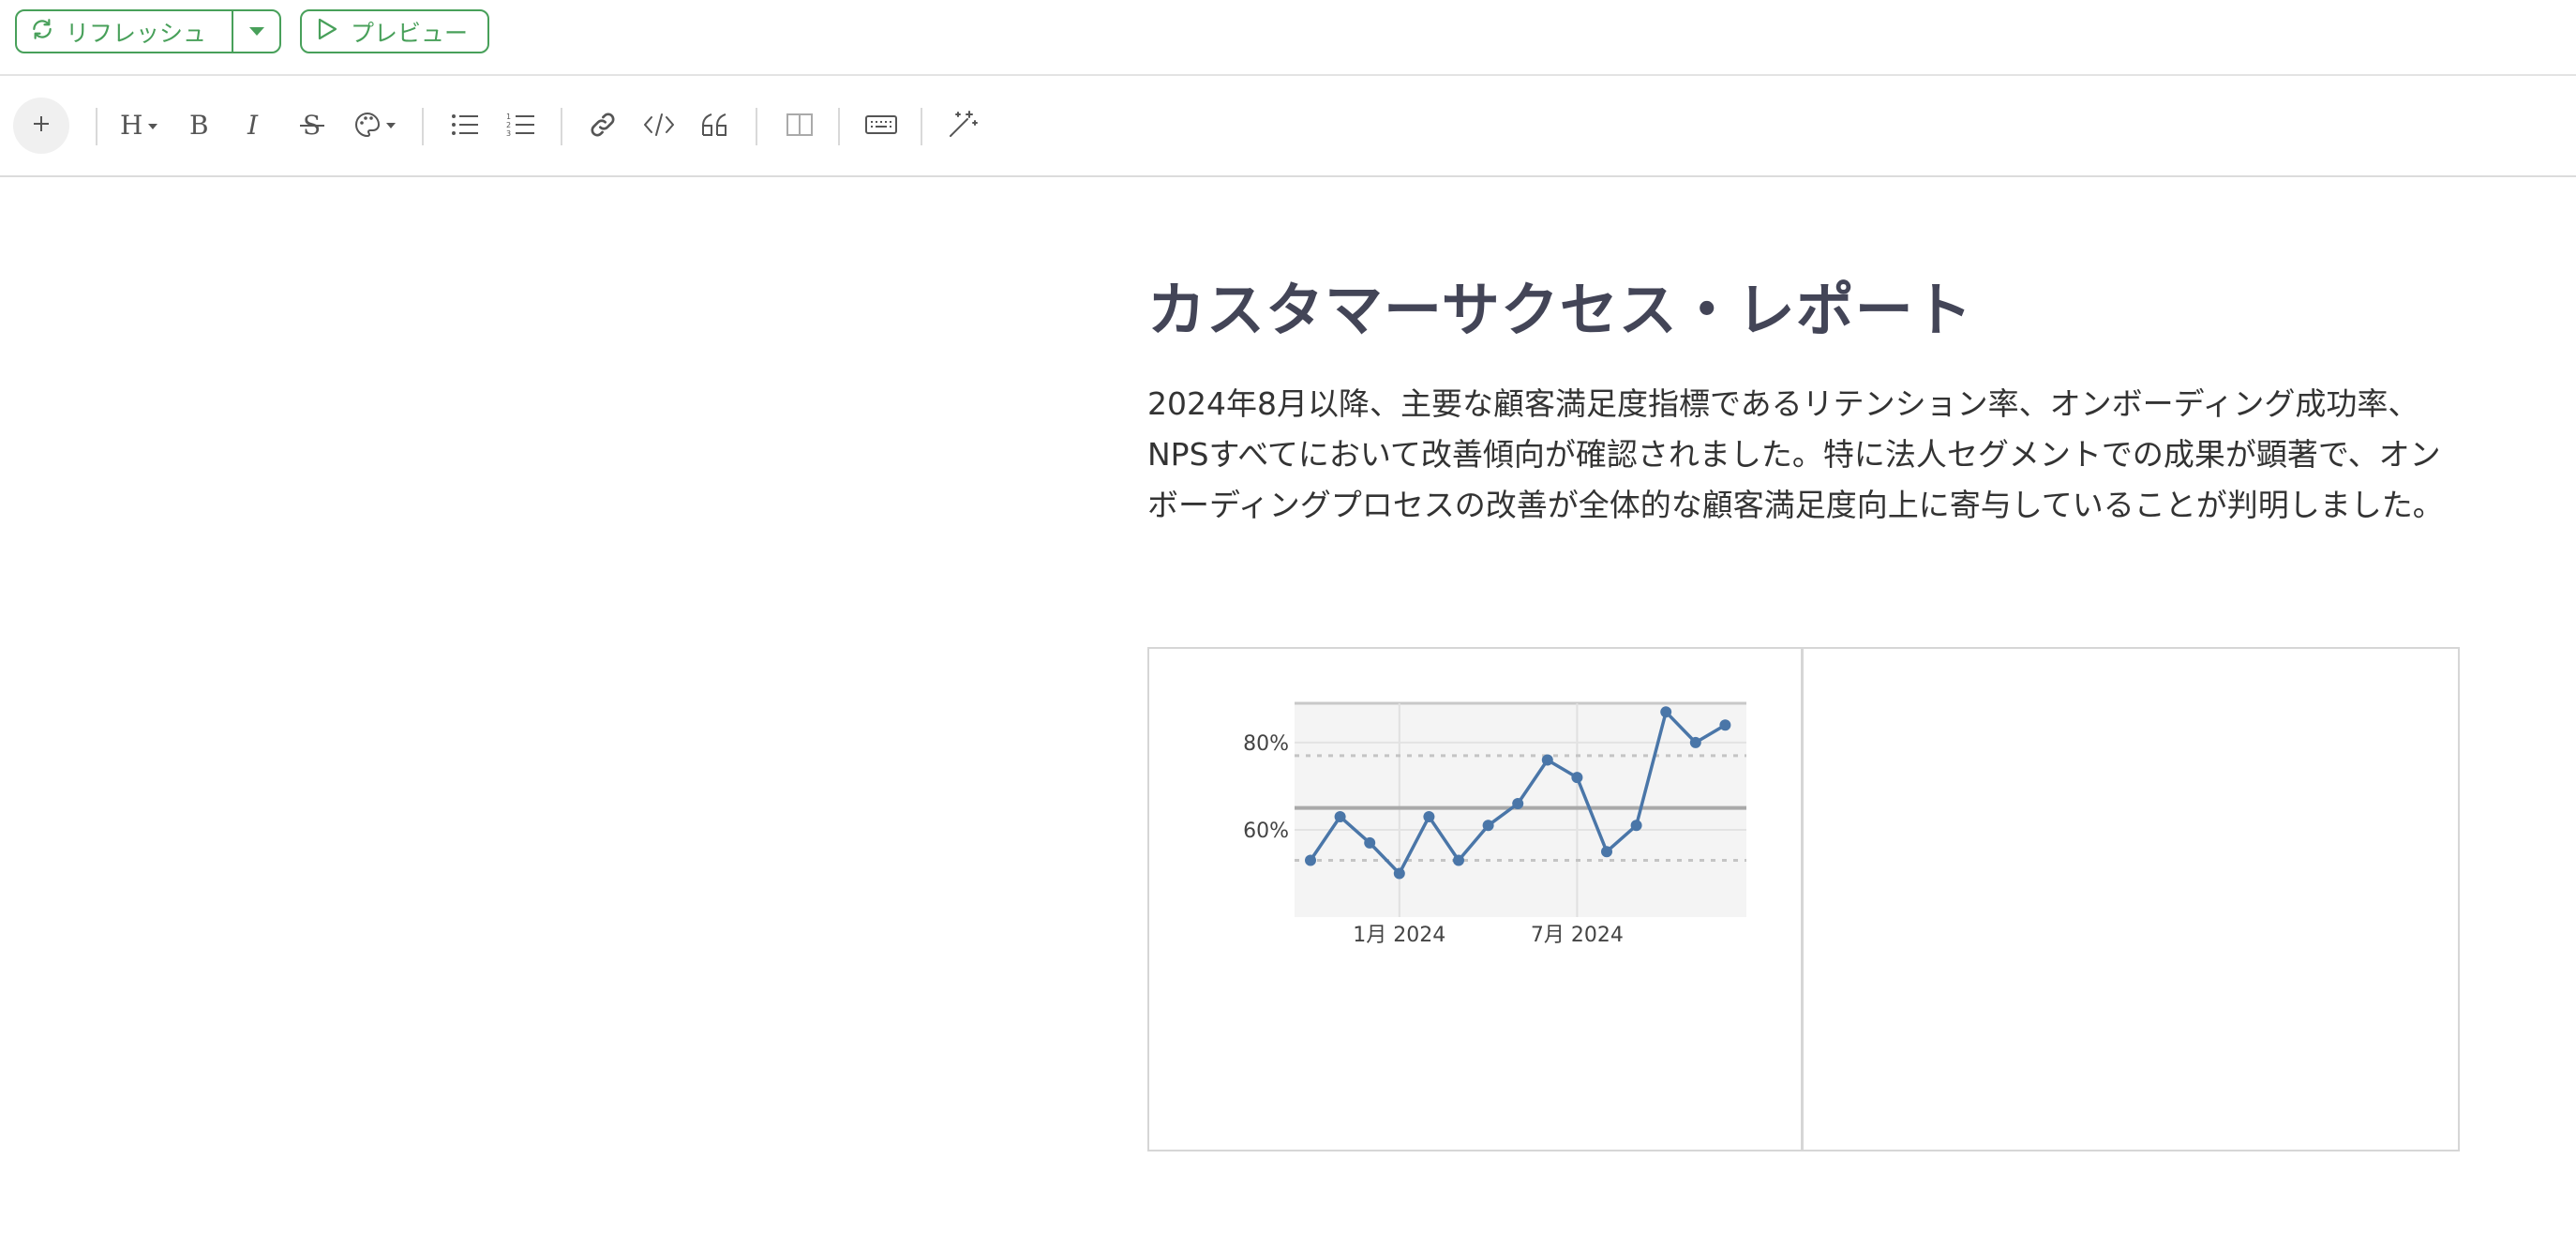 The height and width of the screenshot is (1234, 2576). What do you see at coordinates (1266, 831) in the screenshot?
I see `y-tick-label: 60%` at bounding box center [1266, 831].